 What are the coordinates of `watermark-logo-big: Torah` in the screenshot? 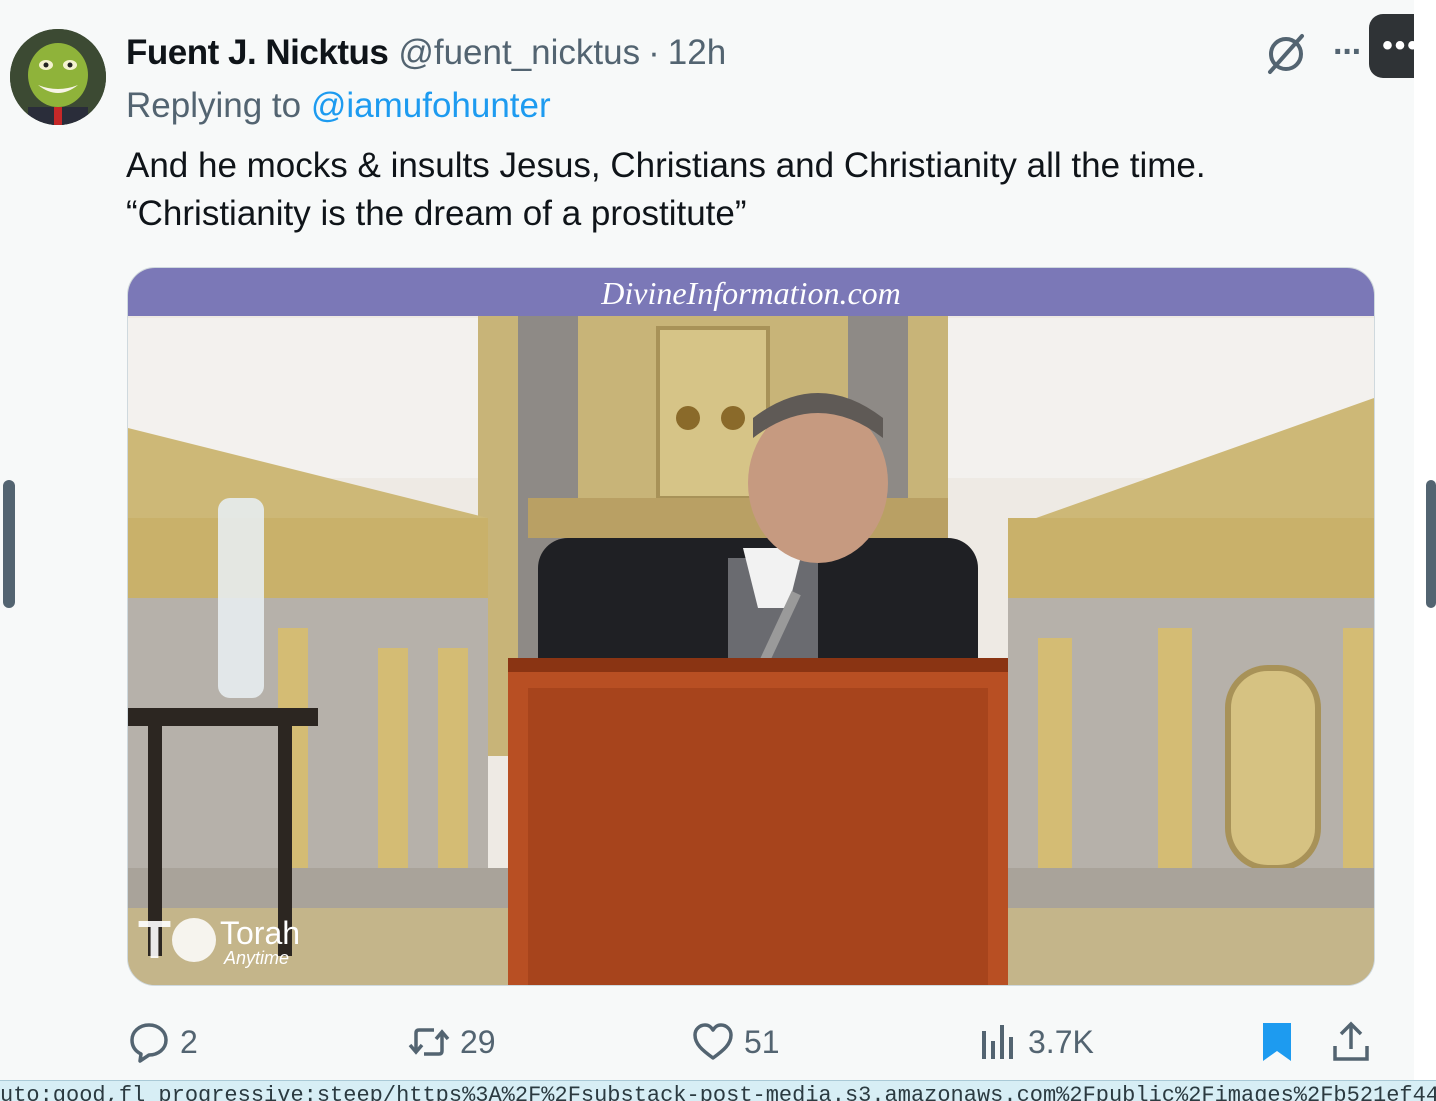 It's located at (260, 933).